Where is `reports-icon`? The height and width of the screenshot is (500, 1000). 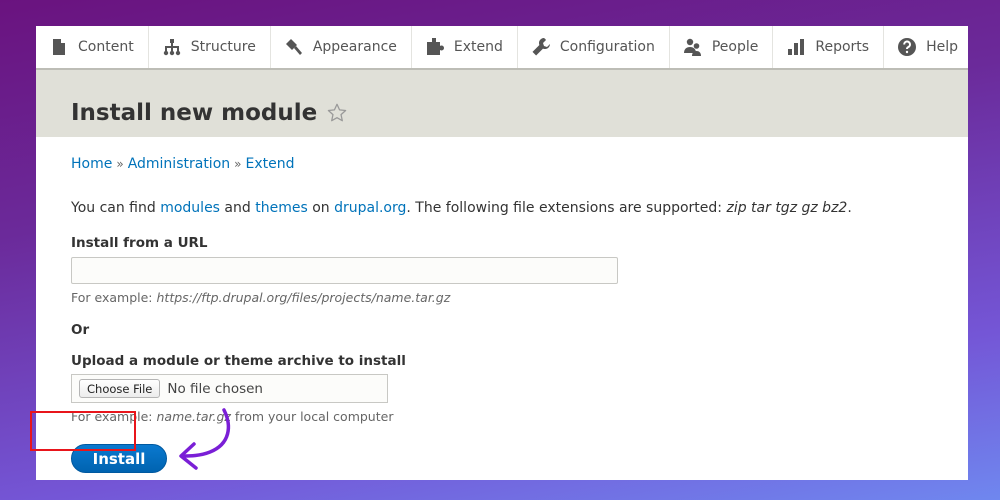 reports-icon is located at coordinates (796, 47).